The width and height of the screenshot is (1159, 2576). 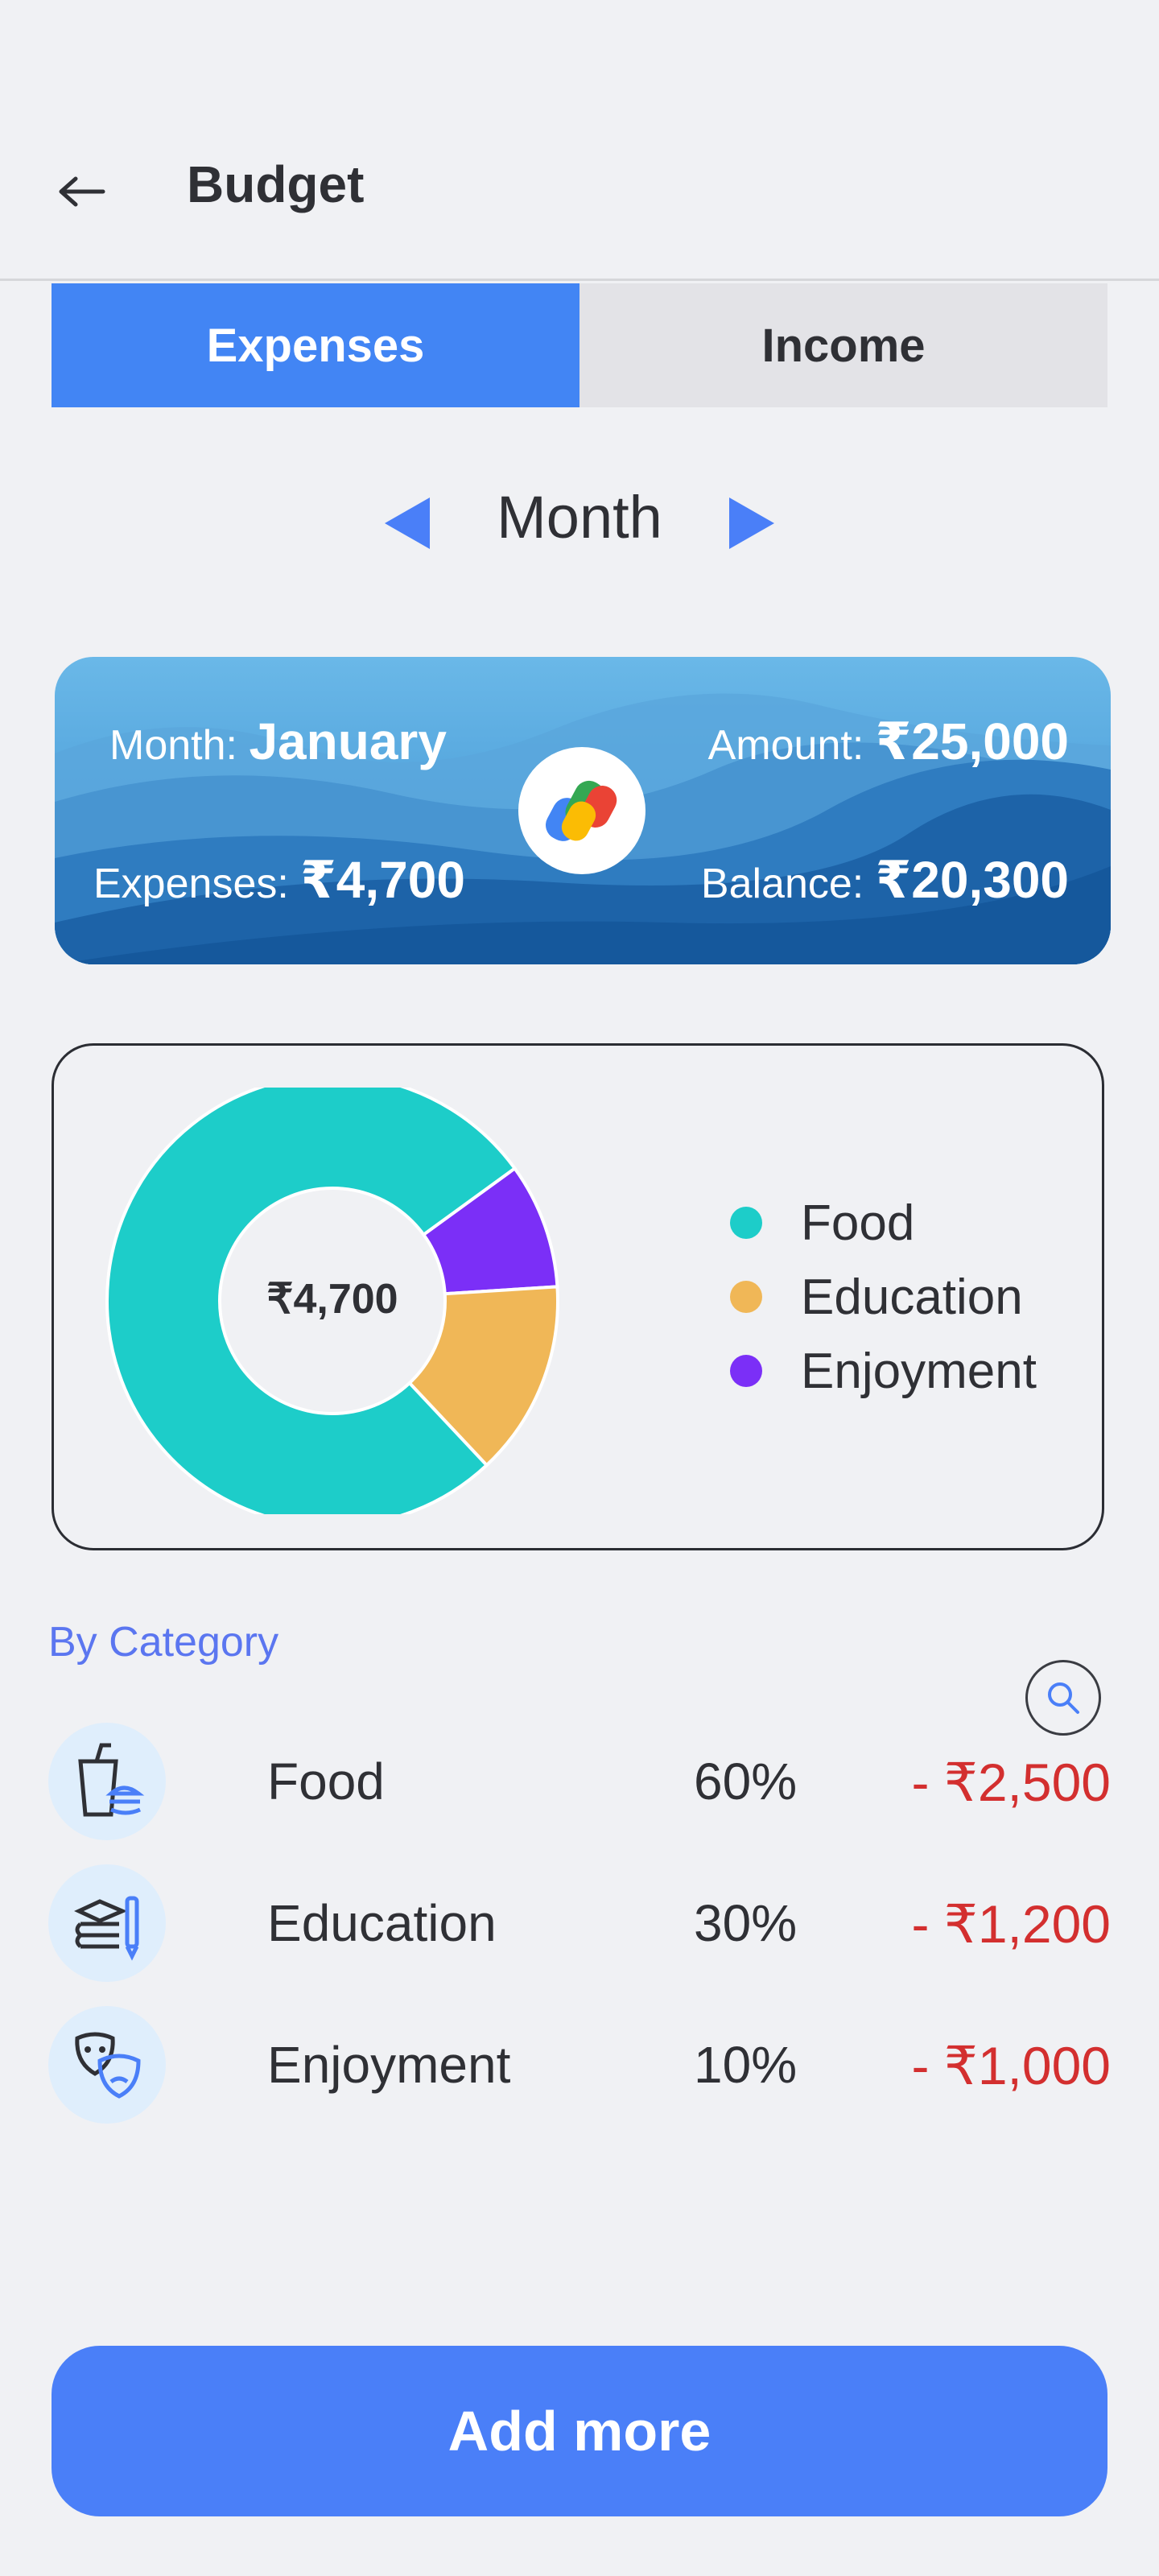 I want to click on month-label: Month:, so click(x=173, y=745).